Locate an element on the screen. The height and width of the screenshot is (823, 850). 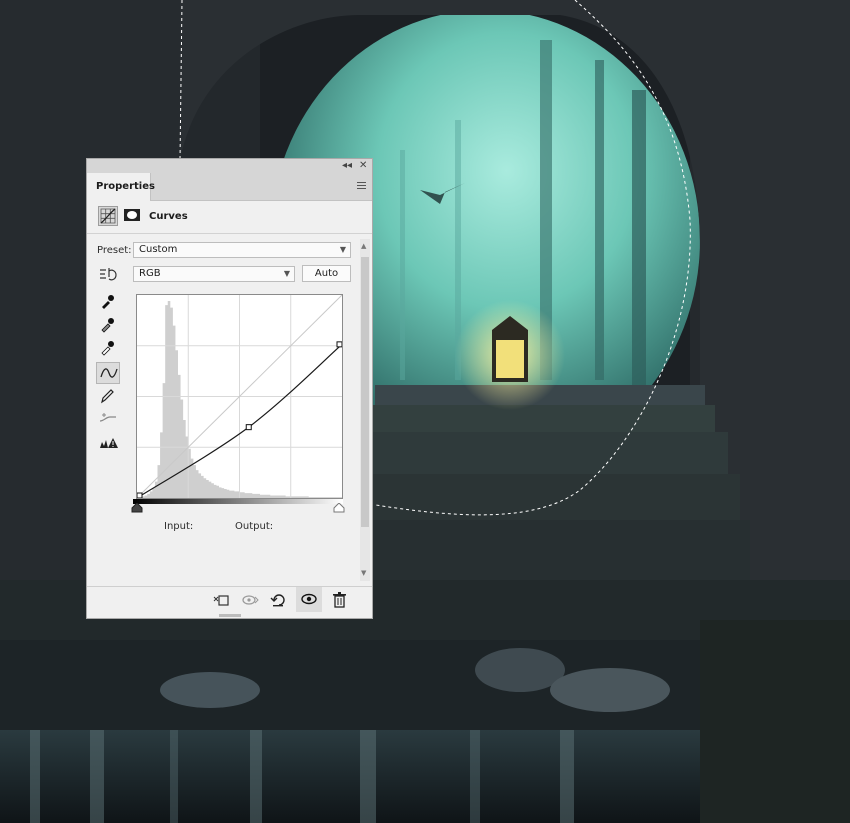
preset-value: Custom is located at coordinates (158, 249).